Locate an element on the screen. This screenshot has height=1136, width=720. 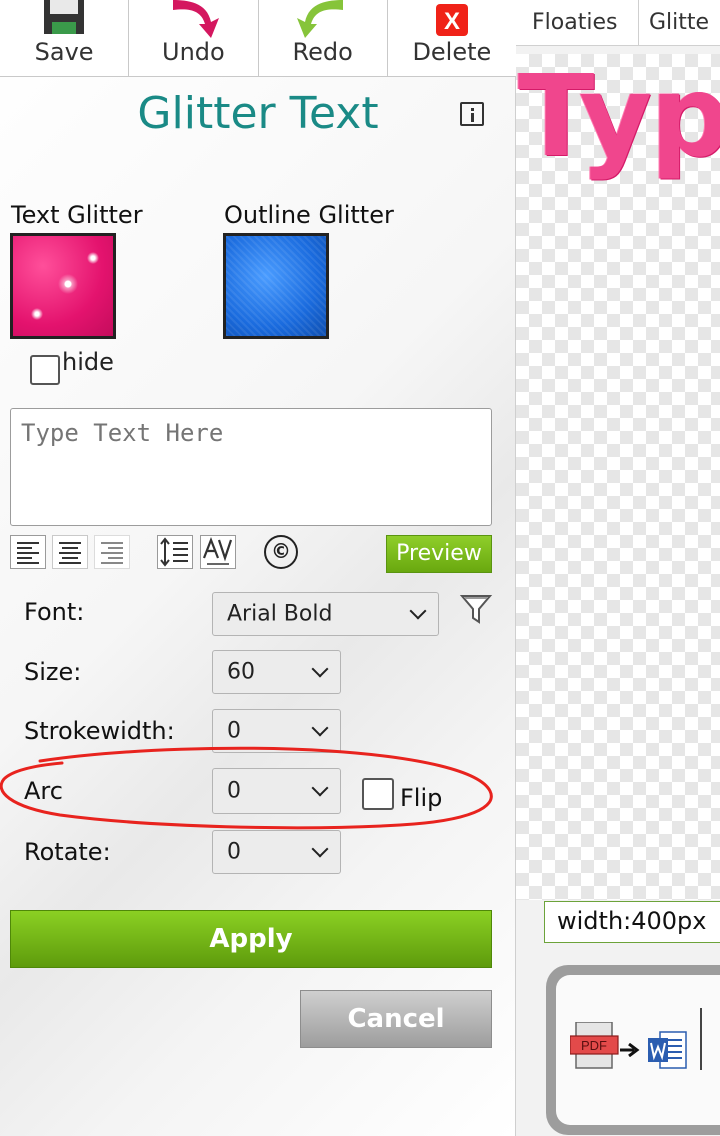
align-center-icon is located at coordinates (70, 553).